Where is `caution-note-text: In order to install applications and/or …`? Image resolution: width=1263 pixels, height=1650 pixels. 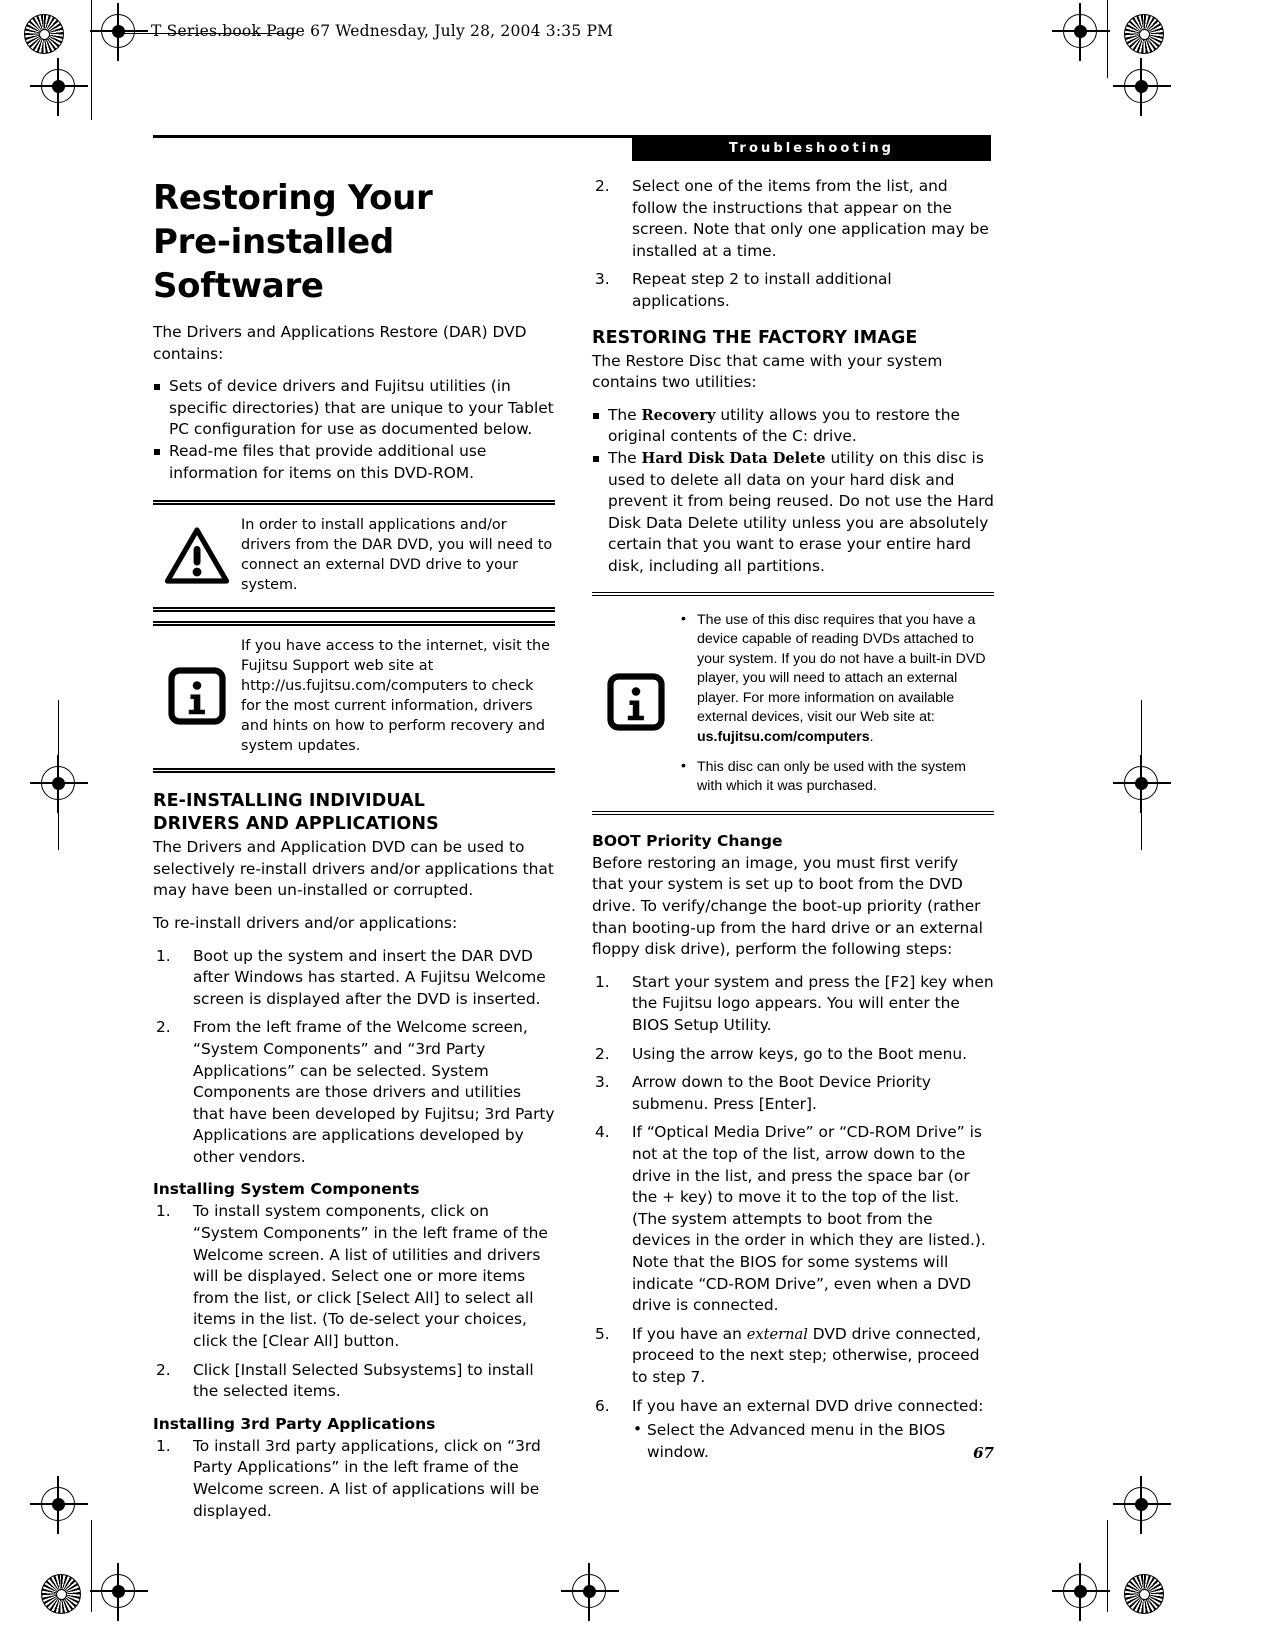 caution-note-text: In order to install applications and/or … is located at coordinates (397, 555).